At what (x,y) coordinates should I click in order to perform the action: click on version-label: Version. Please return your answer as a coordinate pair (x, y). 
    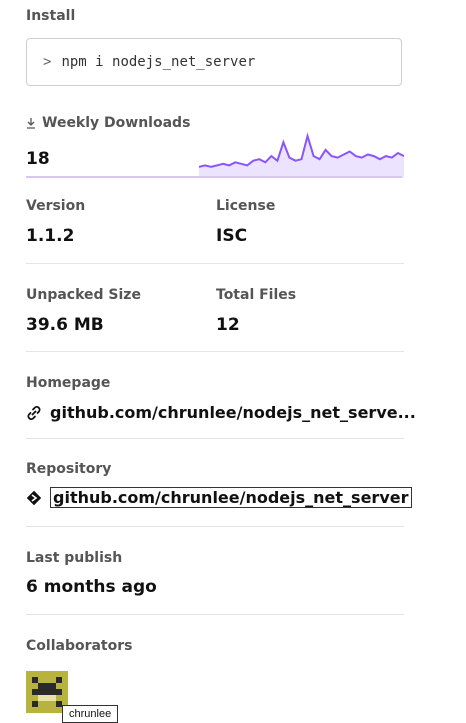
    Looking at the image, I should click on (56, 206).